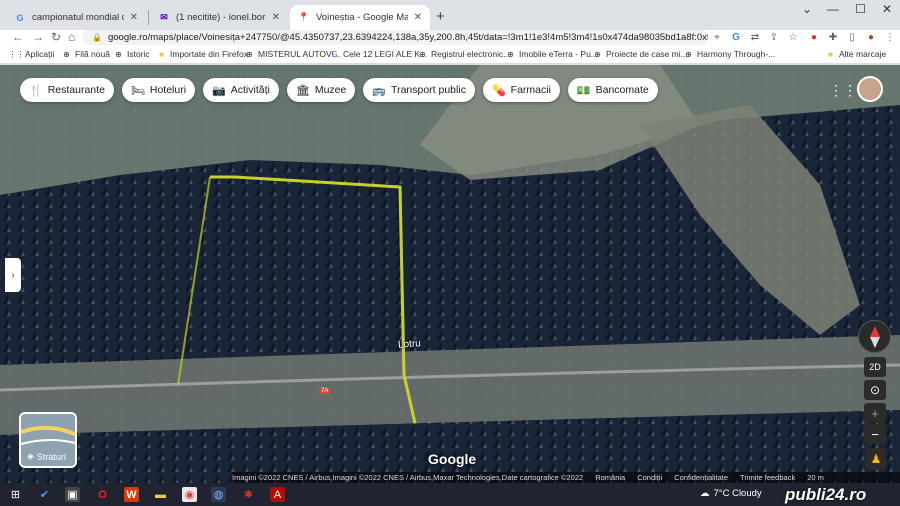 The width and height of the screenshot is (900, 506). I want to click on new-tab-button: +, so click(440, 16).